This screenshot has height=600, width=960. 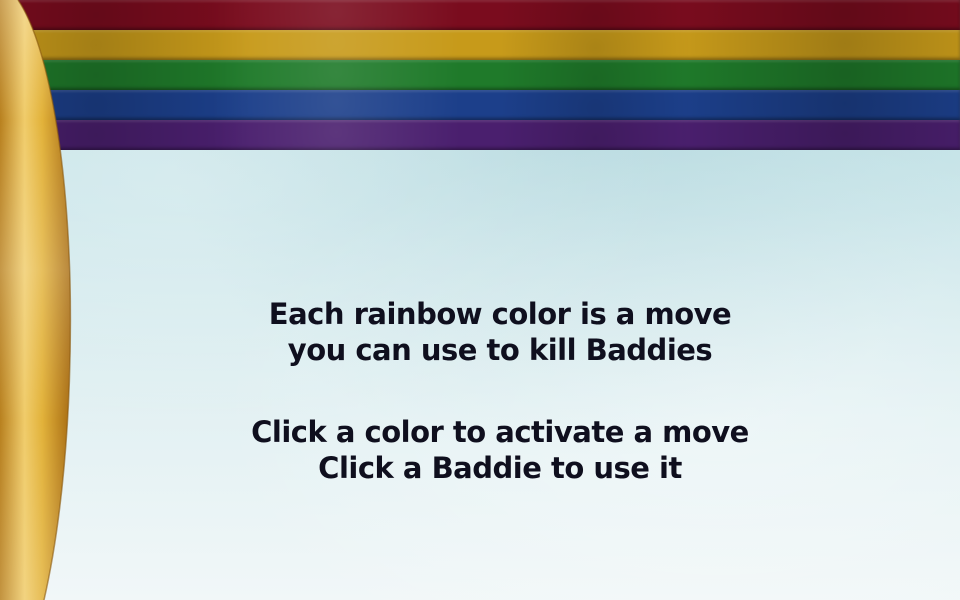 I want to click on instructions-controls-line-2: Click a Baddie to use it, so click(x=500, y=468).